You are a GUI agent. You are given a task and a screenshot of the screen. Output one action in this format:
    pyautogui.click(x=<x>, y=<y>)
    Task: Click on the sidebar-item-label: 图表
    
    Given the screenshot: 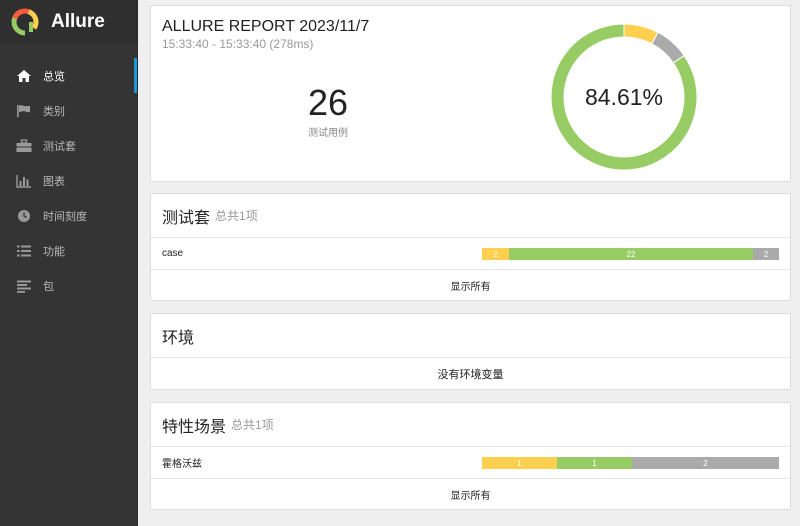 What is the action you would take?
    pyautogui.click(x=54, y=181)
    